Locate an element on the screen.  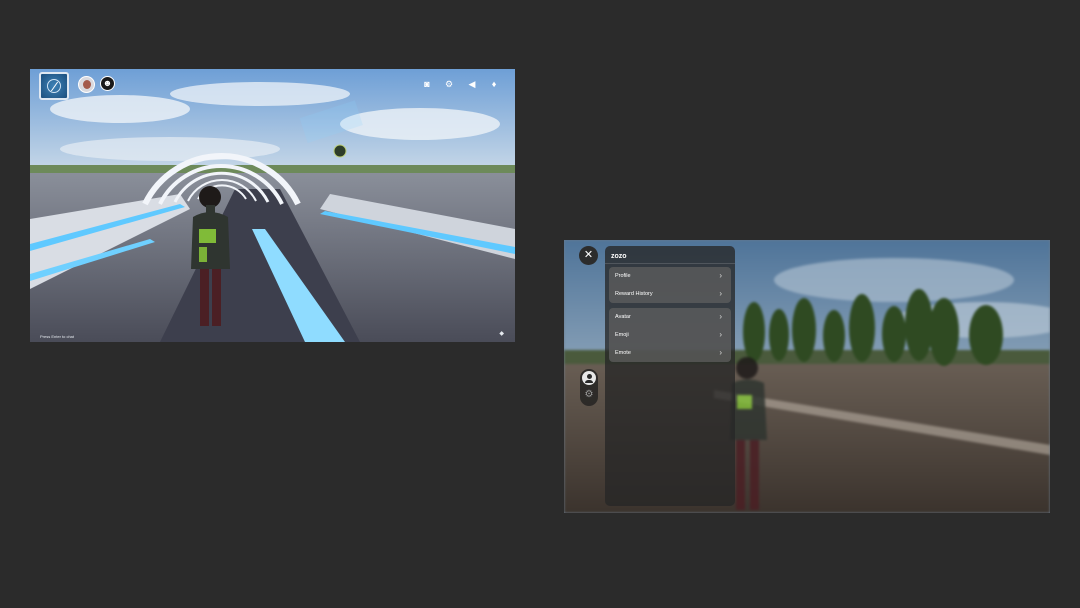
gear-icon: ⚙ is located at coordinates (589, 395).